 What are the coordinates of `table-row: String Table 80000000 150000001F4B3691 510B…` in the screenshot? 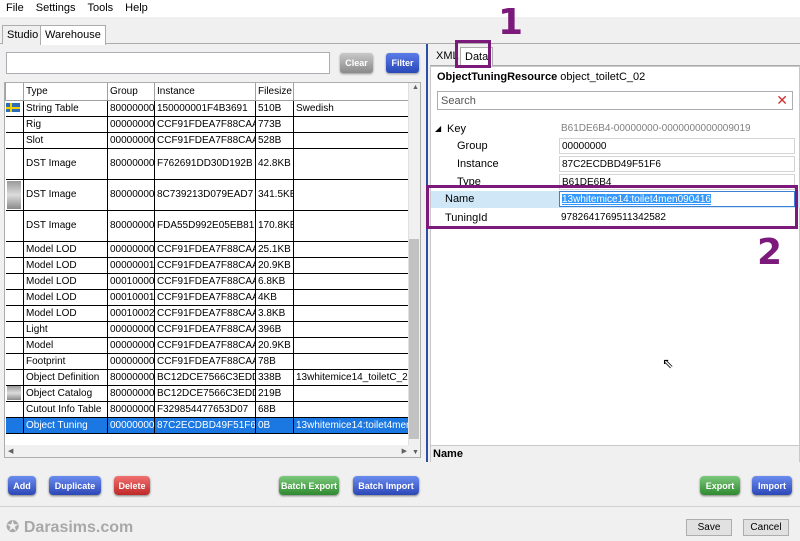 It's located at (208, 108).